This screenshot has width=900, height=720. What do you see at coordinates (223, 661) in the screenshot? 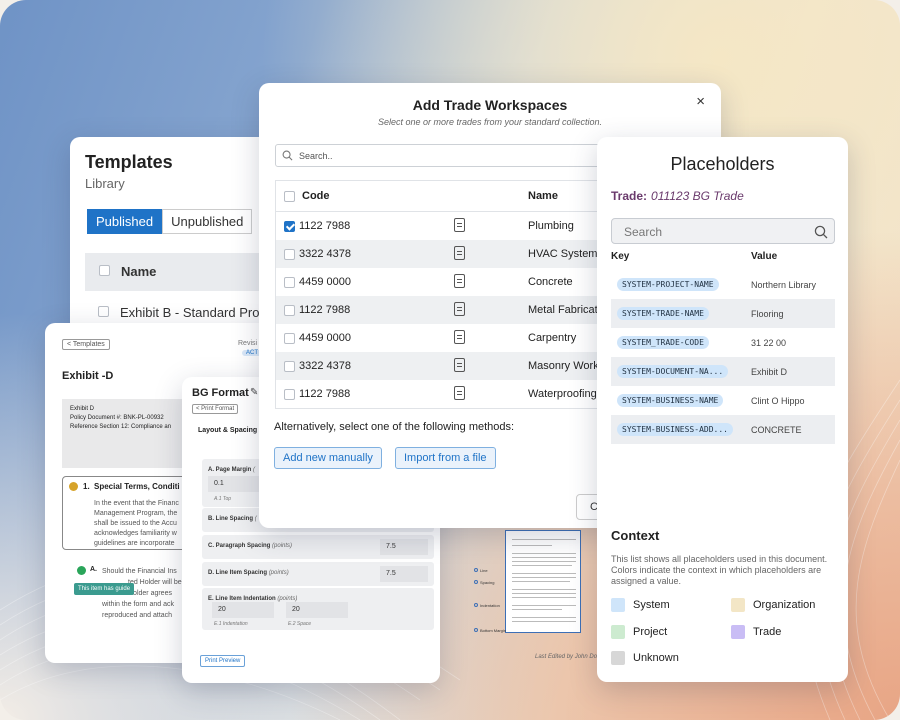
I see `print-preview-button: Print Preview` at bounding box center [223, 661].